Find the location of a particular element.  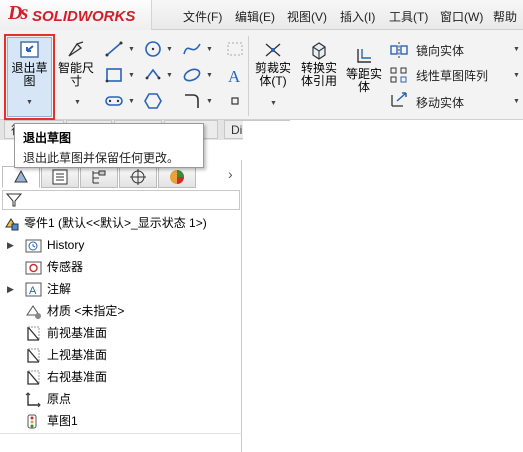

history-folder-icon is located at coordinates (33, 246).